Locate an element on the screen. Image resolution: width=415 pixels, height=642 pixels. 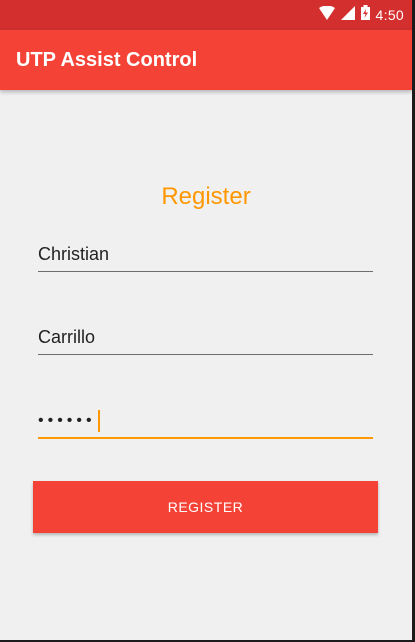
clock: 4:50 is located at coordinates (389, 15).